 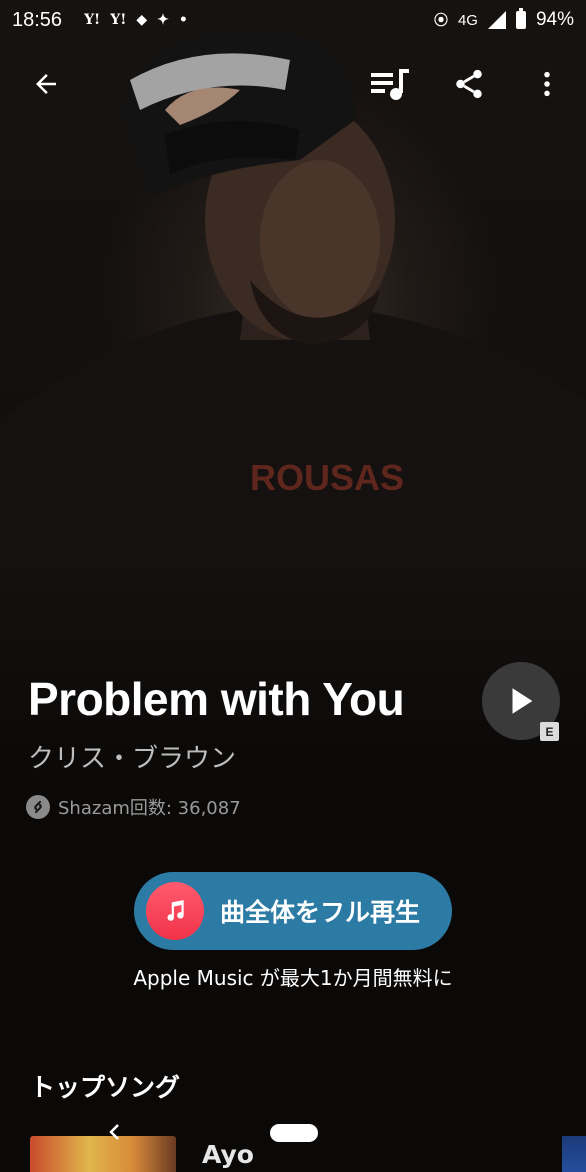 I want to click on queue-button, so click(x=390, y=84).